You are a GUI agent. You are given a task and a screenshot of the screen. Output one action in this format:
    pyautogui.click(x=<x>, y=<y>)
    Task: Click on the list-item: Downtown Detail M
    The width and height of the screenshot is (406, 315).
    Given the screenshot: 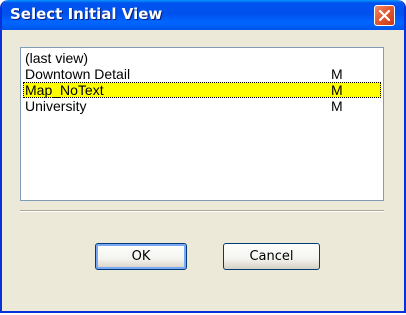 What is the action you would take?
    pyautogui.click(x=202, y=74)
    